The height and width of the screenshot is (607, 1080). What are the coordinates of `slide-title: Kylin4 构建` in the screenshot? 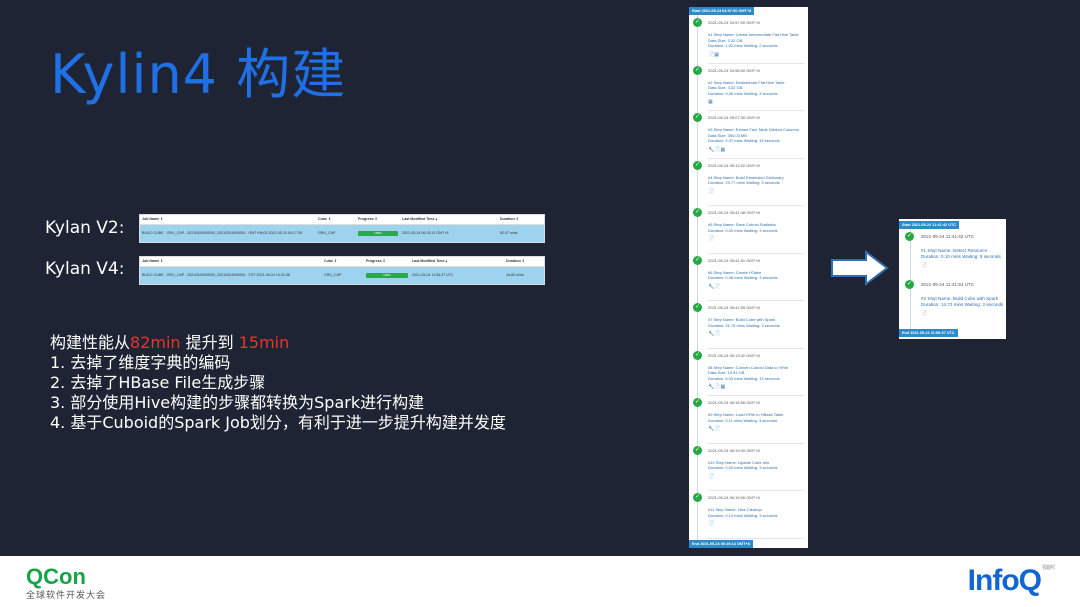 It's located at (198, 74).